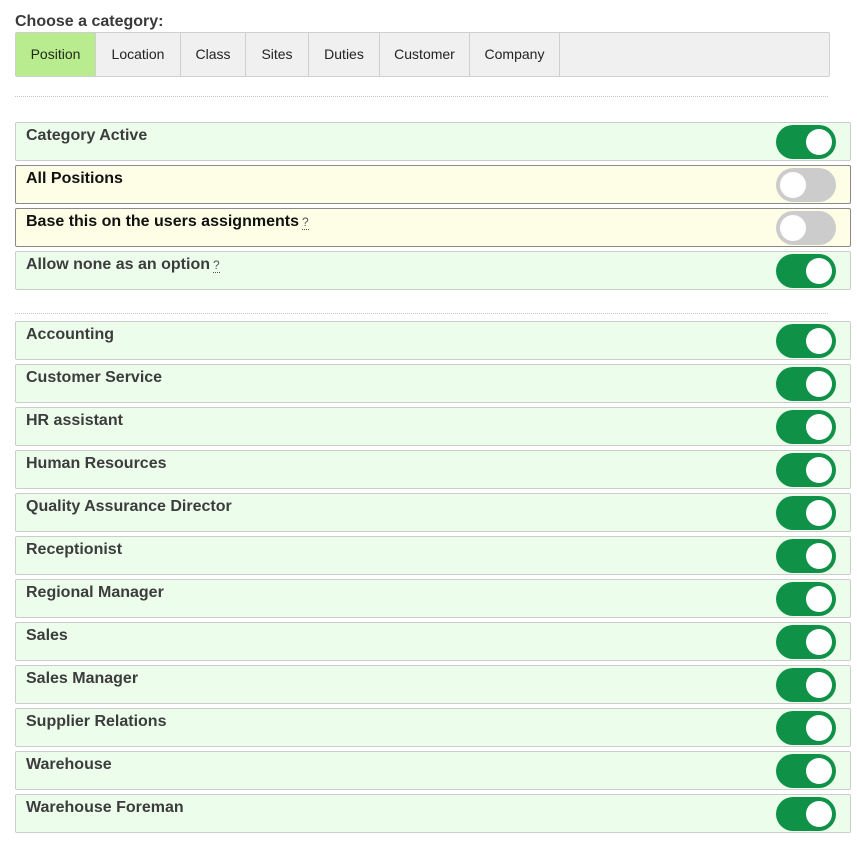  What do you see at coordinates (433, 813) in the screenshot?
I see `position-row: Warehouse Foreman` at bounding box center [433, 813].